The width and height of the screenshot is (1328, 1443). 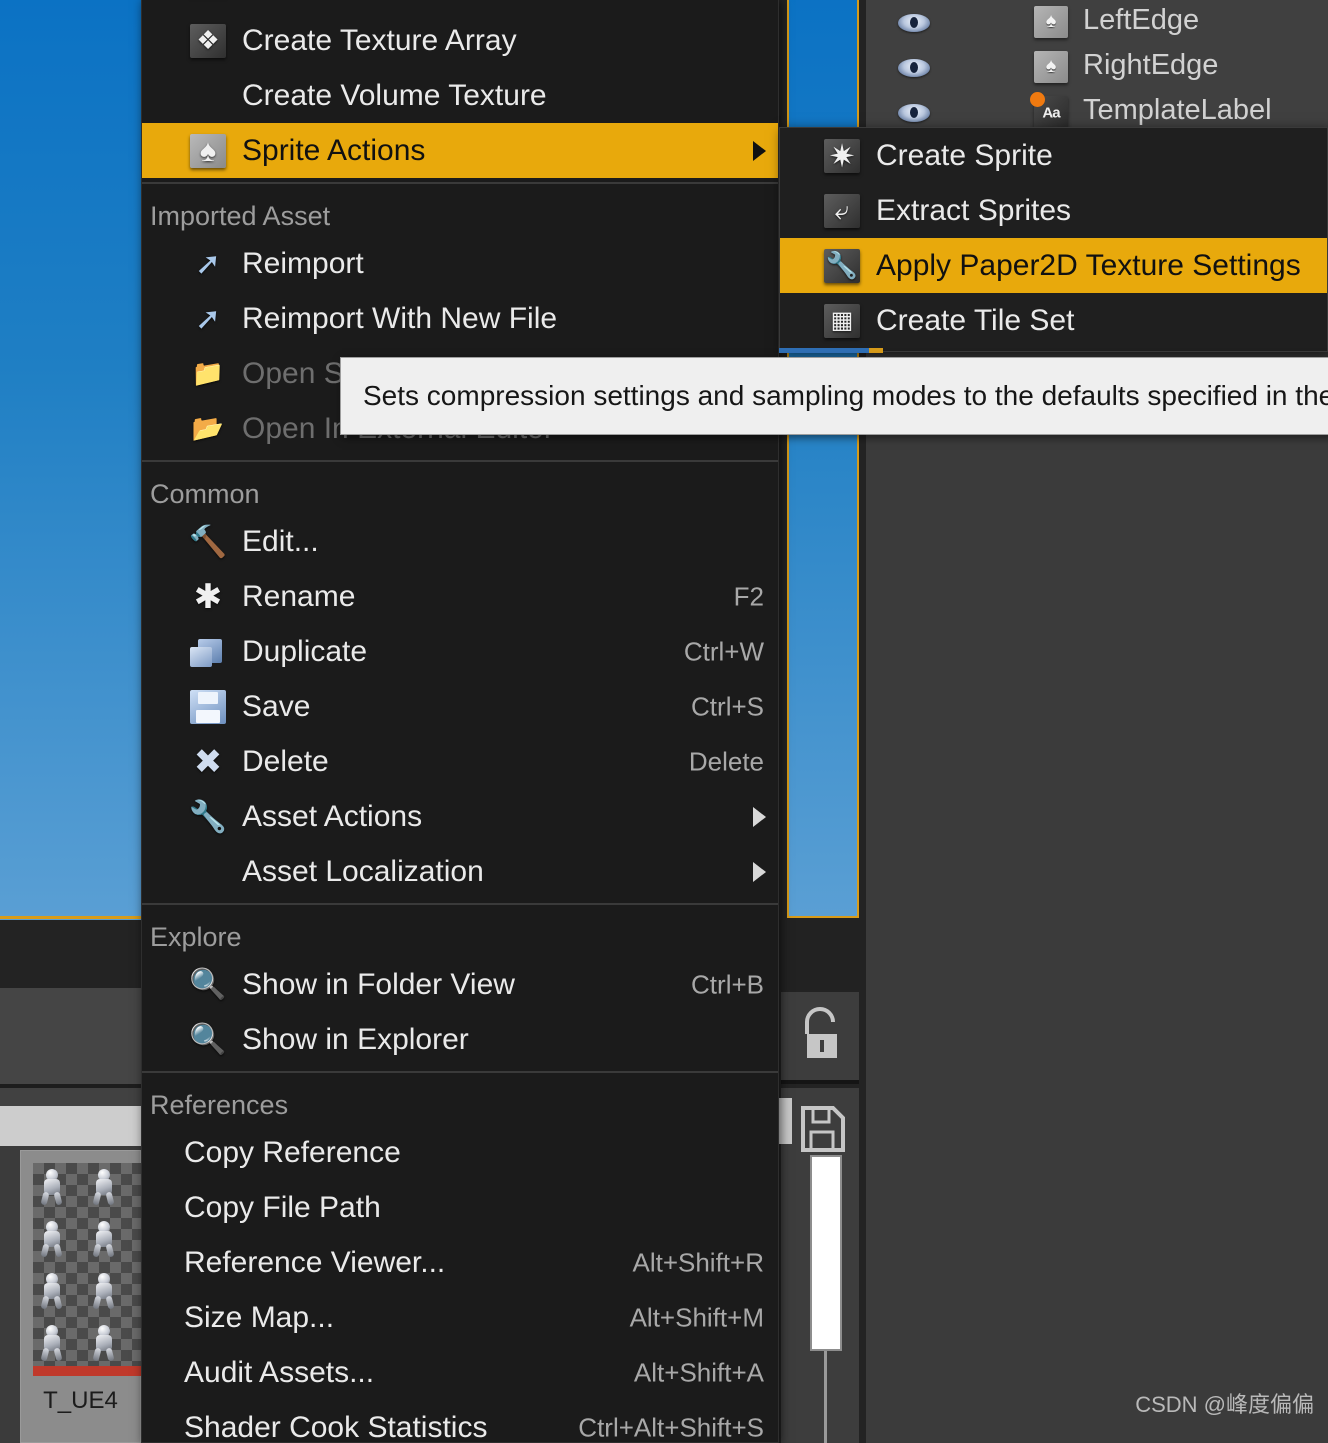 I want to click on menu-item-create-texture-array: ❖ Create Texture Array, so click(x=460, y=40).